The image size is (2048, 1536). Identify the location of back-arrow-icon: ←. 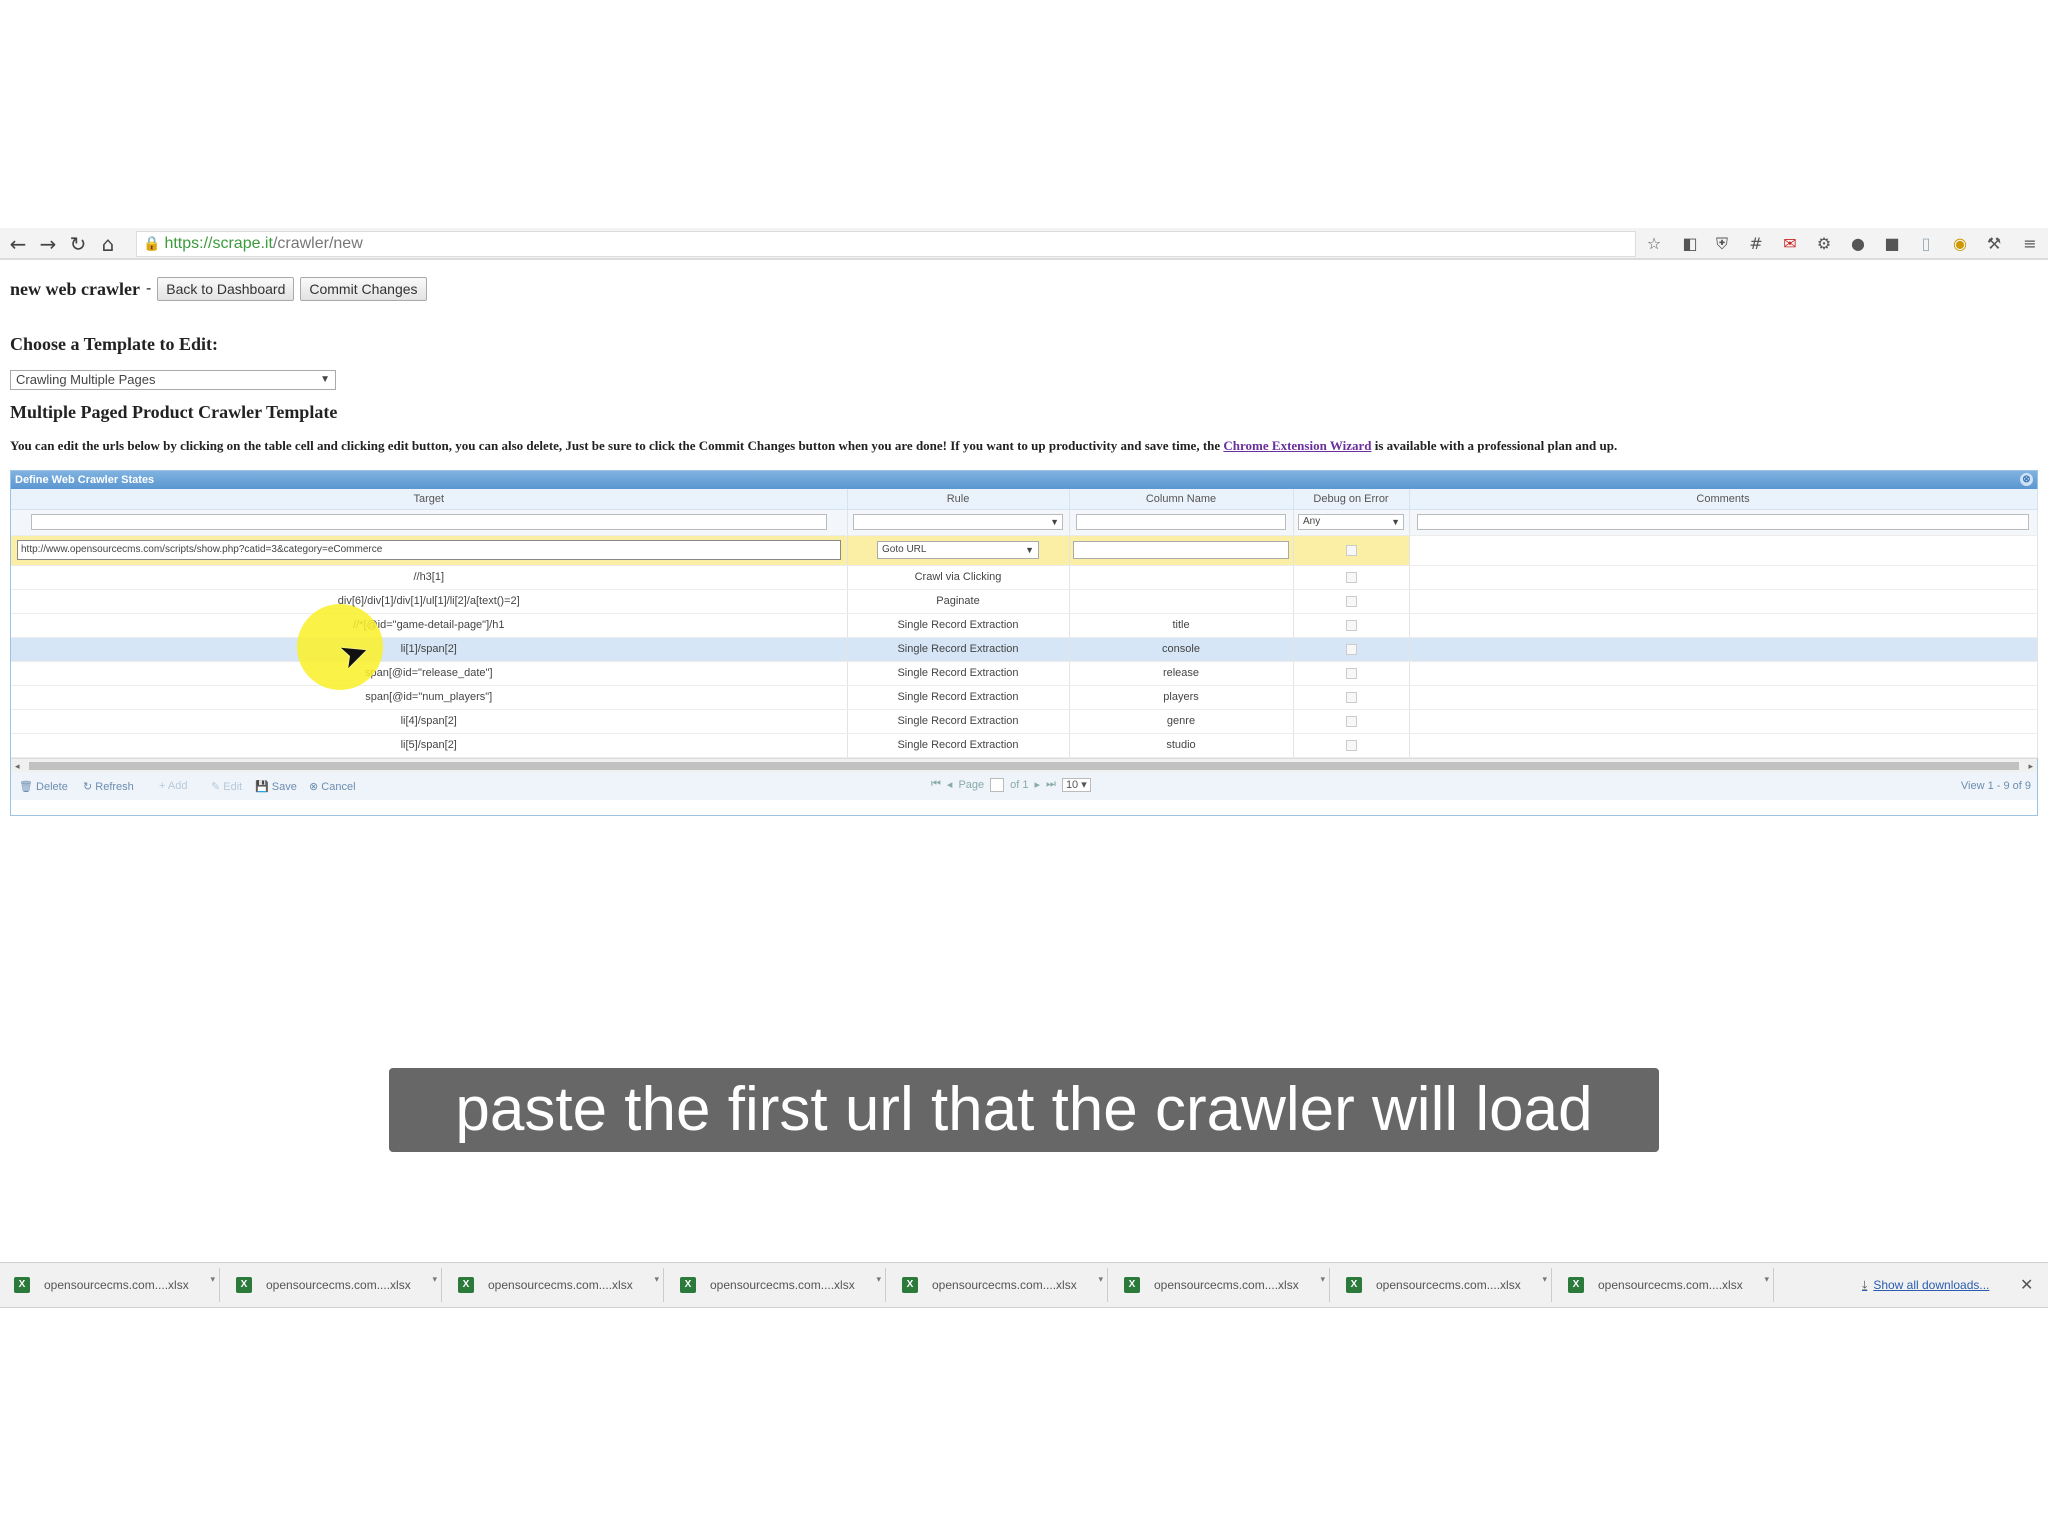
(18, 244).